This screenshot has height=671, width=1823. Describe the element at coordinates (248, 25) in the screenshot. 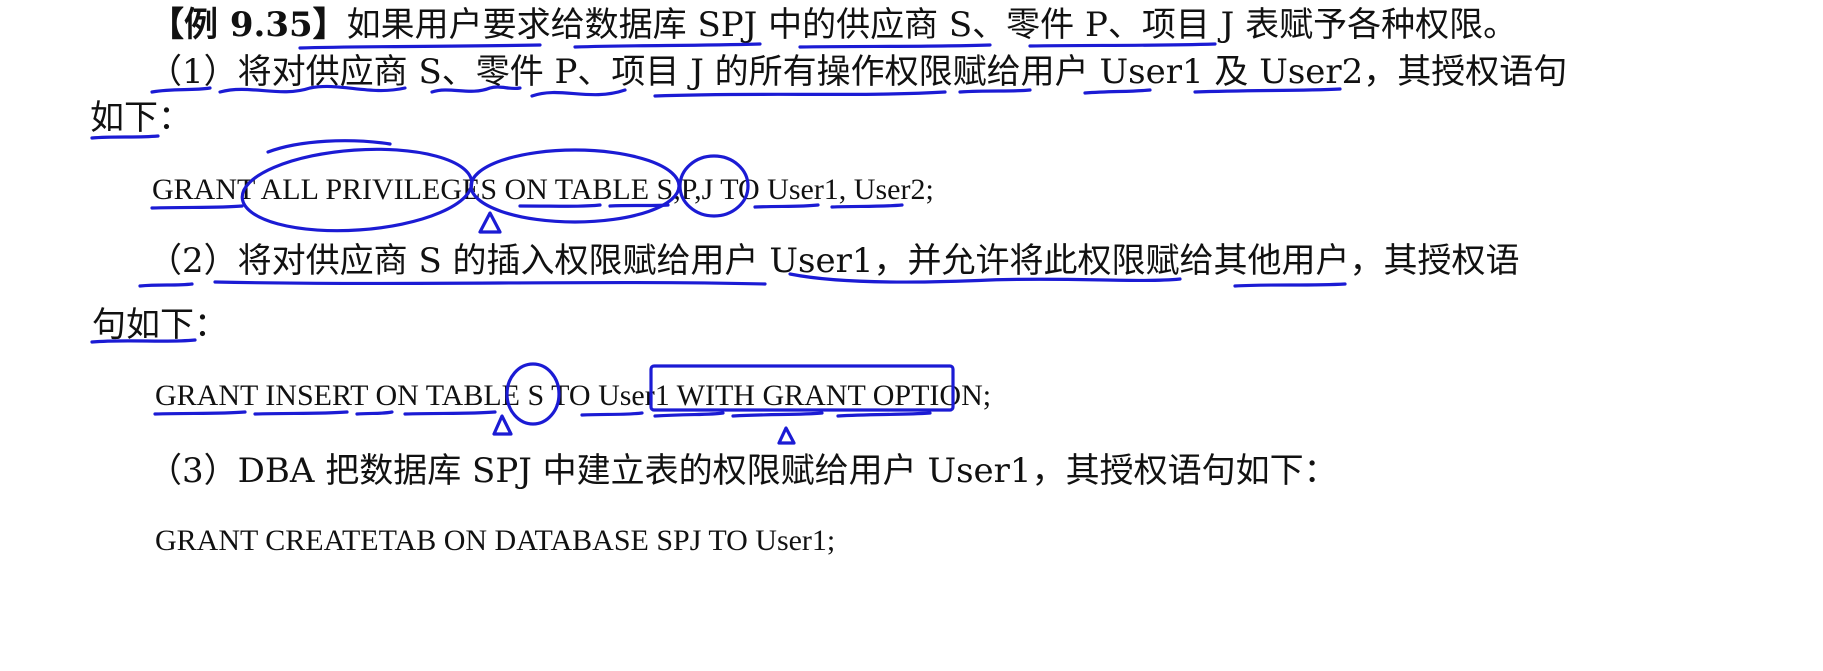

I see `example-label: 【例 9.35】` at that location.